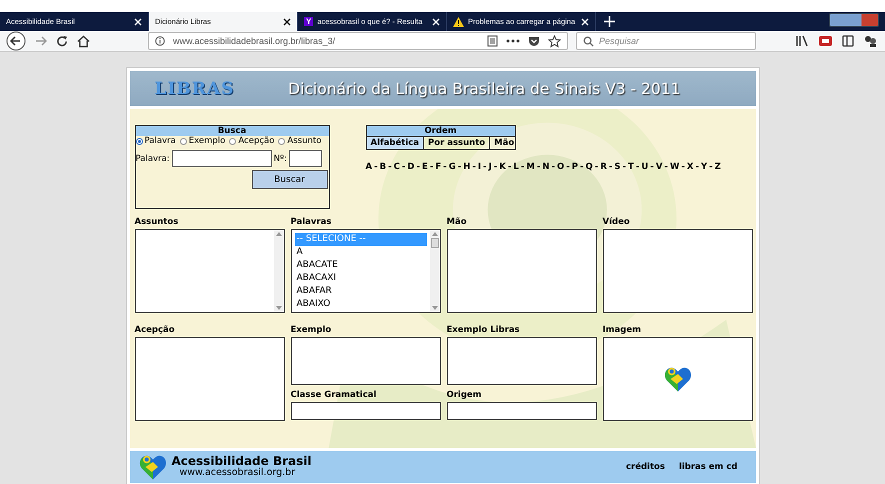 The height and width of the screenshot is (484, 885). Describe the element at coordinates (62, 41) in the screenshot. I see `reload-icon` at that location.